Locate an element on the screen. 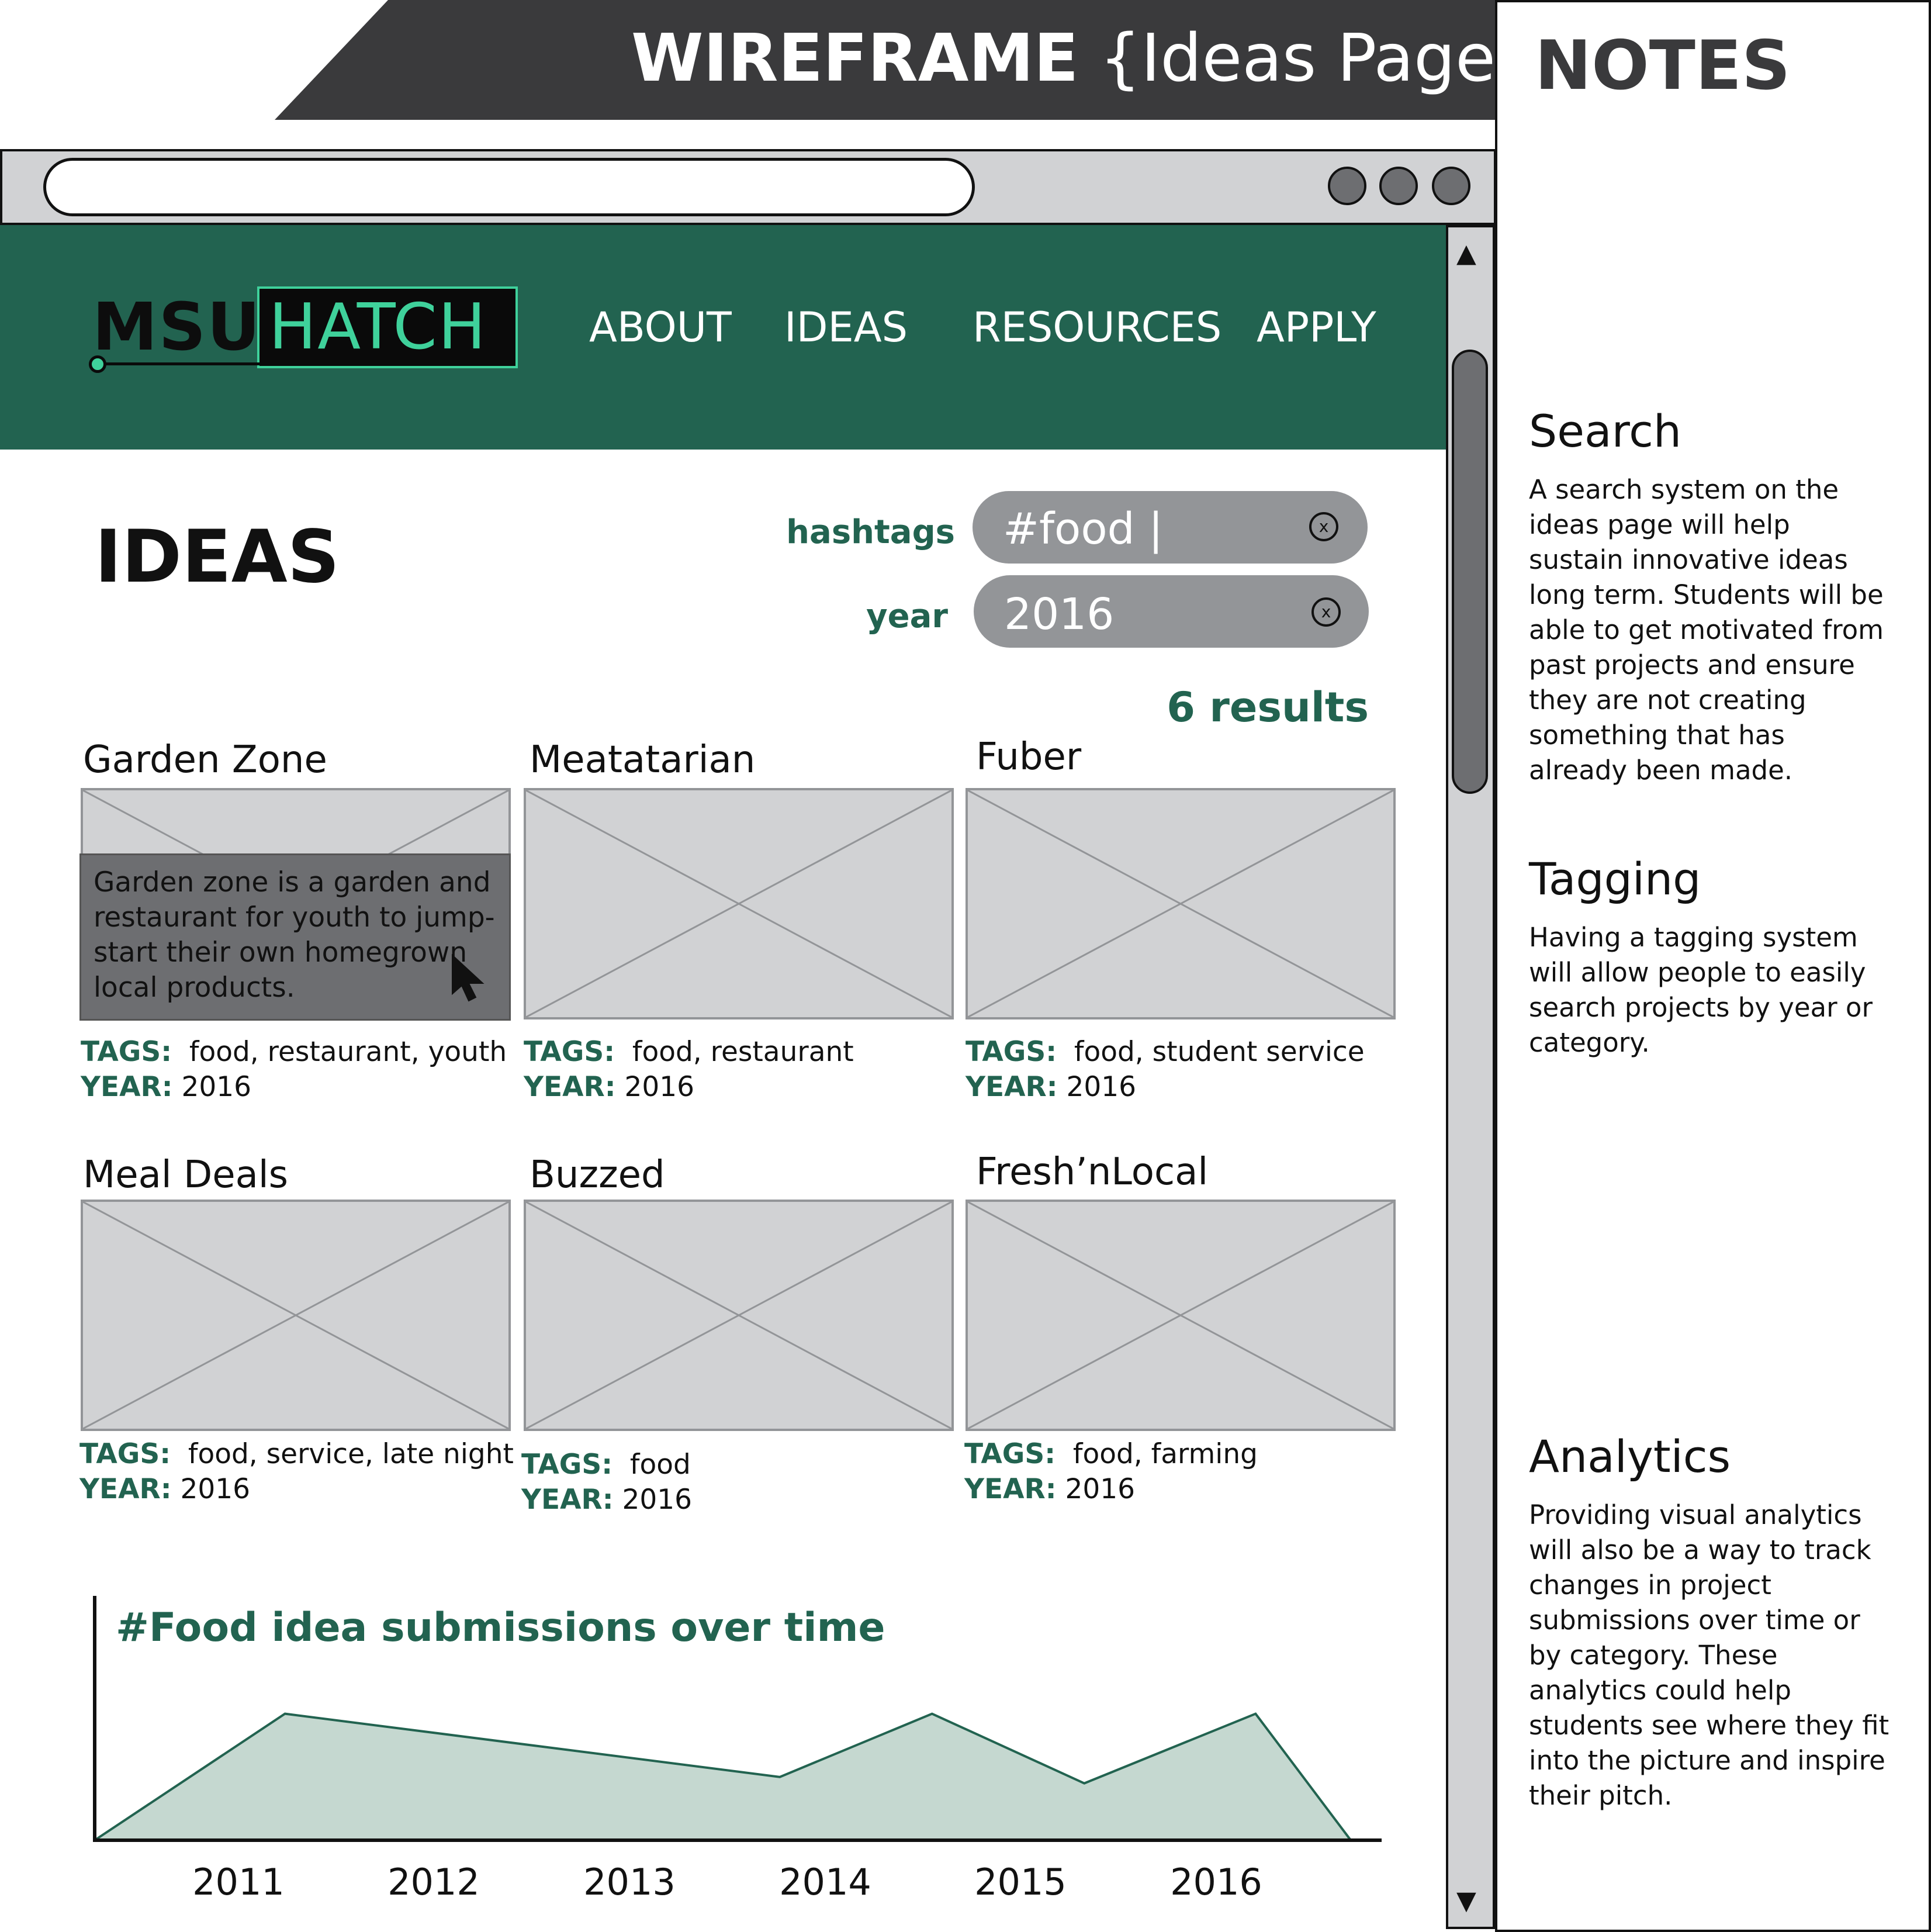 This screenshot has height=1932, width=1931. chart-area is located at coordinates (723, 1777).